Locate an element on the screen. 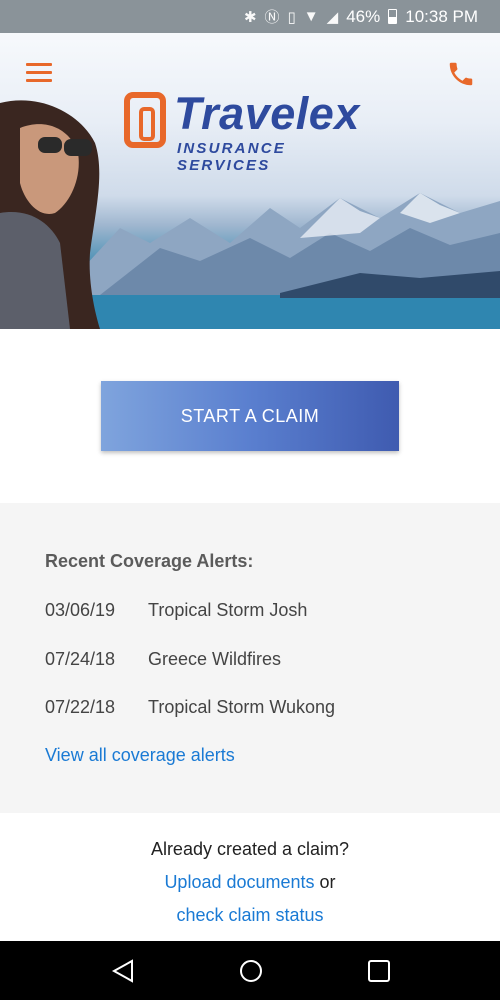  bluetooth-icon: ✱ is located at coordinates (250, 17).